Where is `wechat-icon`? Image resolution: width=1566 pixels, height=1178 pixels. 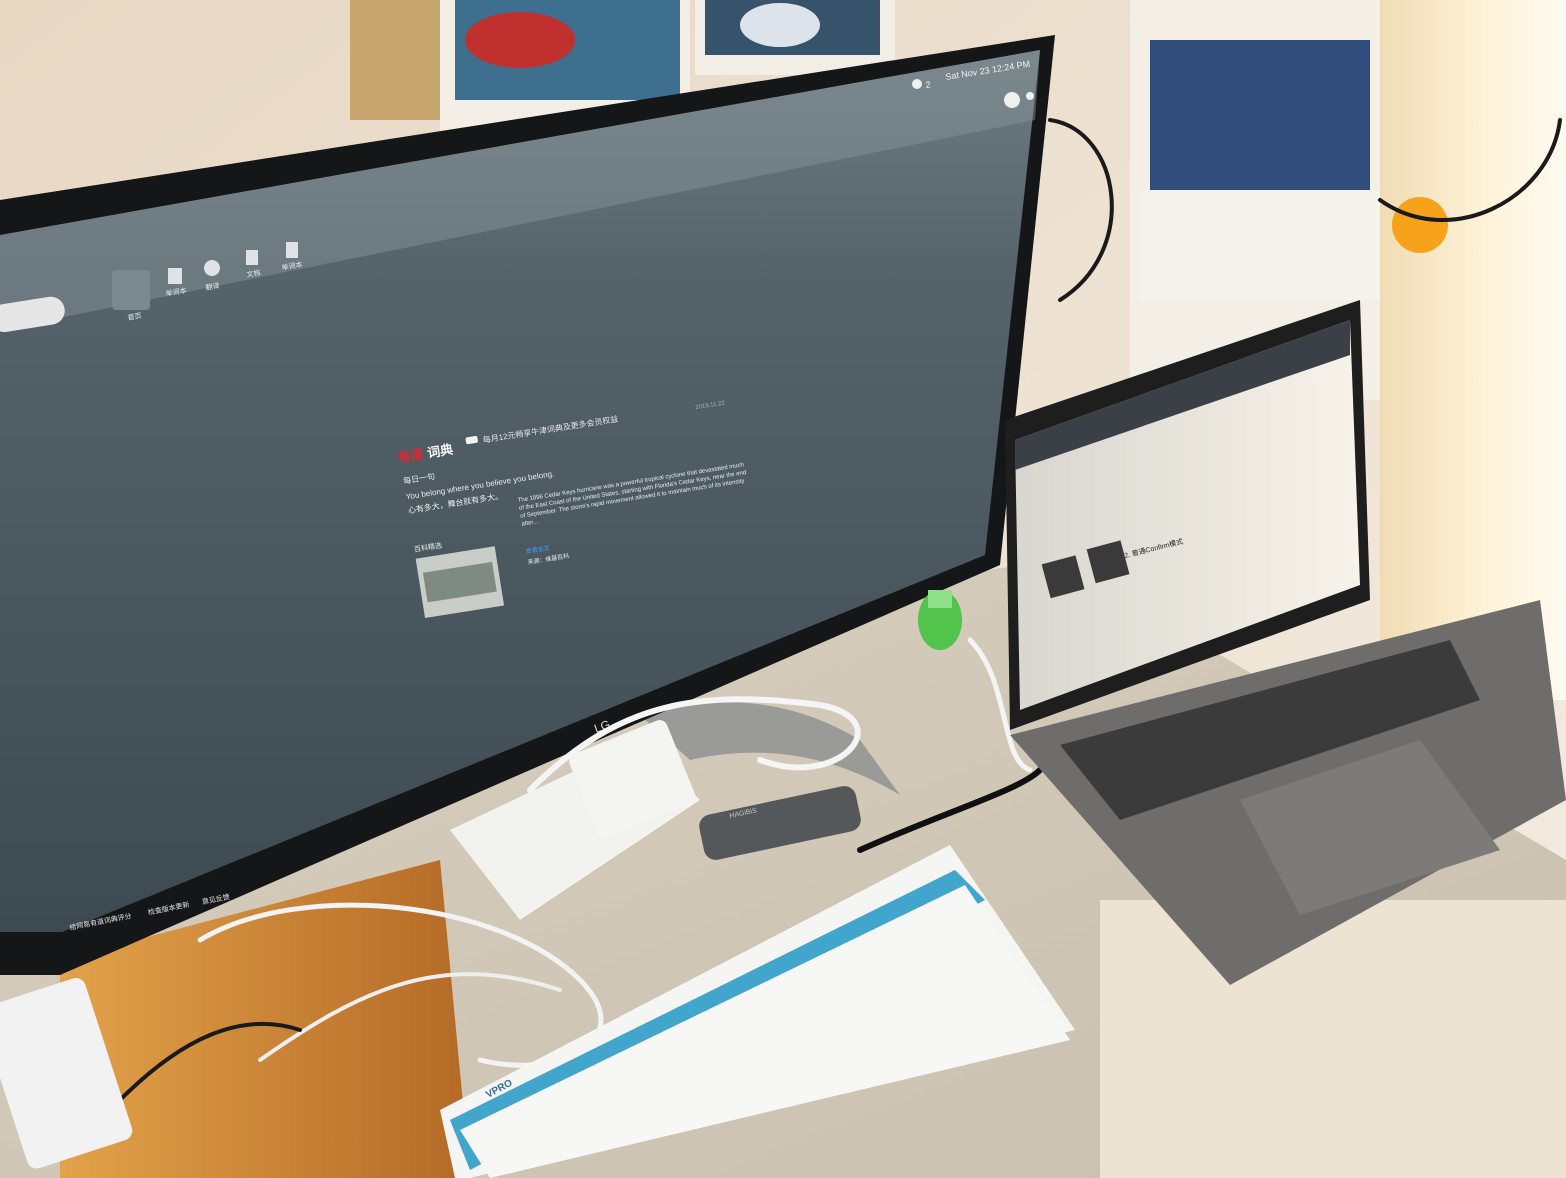
wechat-icon is located at coordinates (917, 84).